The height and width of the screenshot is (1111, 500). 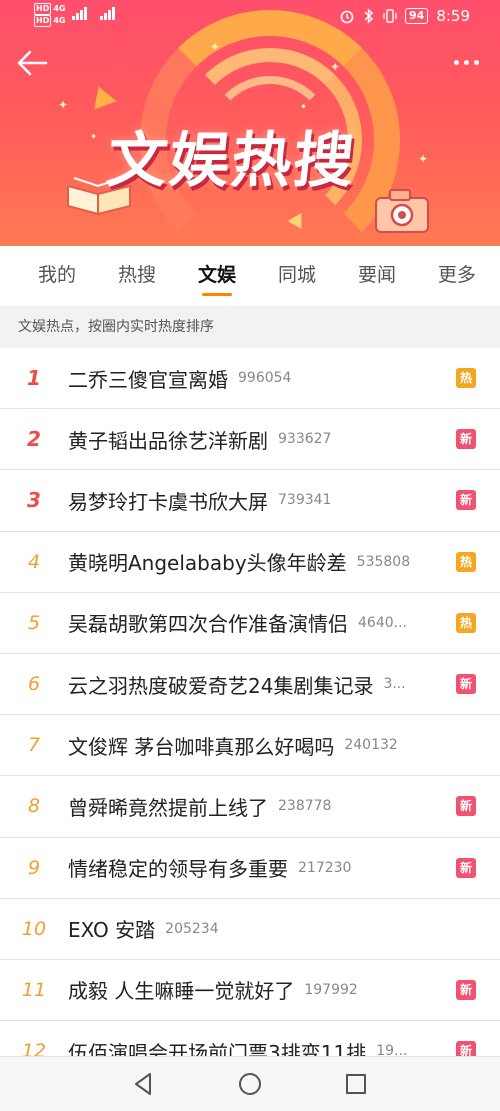 What do you see at coordinates (356, 1084) in the screenshot?
I see `recents-square-icon` at bounding box center [356, 1084].